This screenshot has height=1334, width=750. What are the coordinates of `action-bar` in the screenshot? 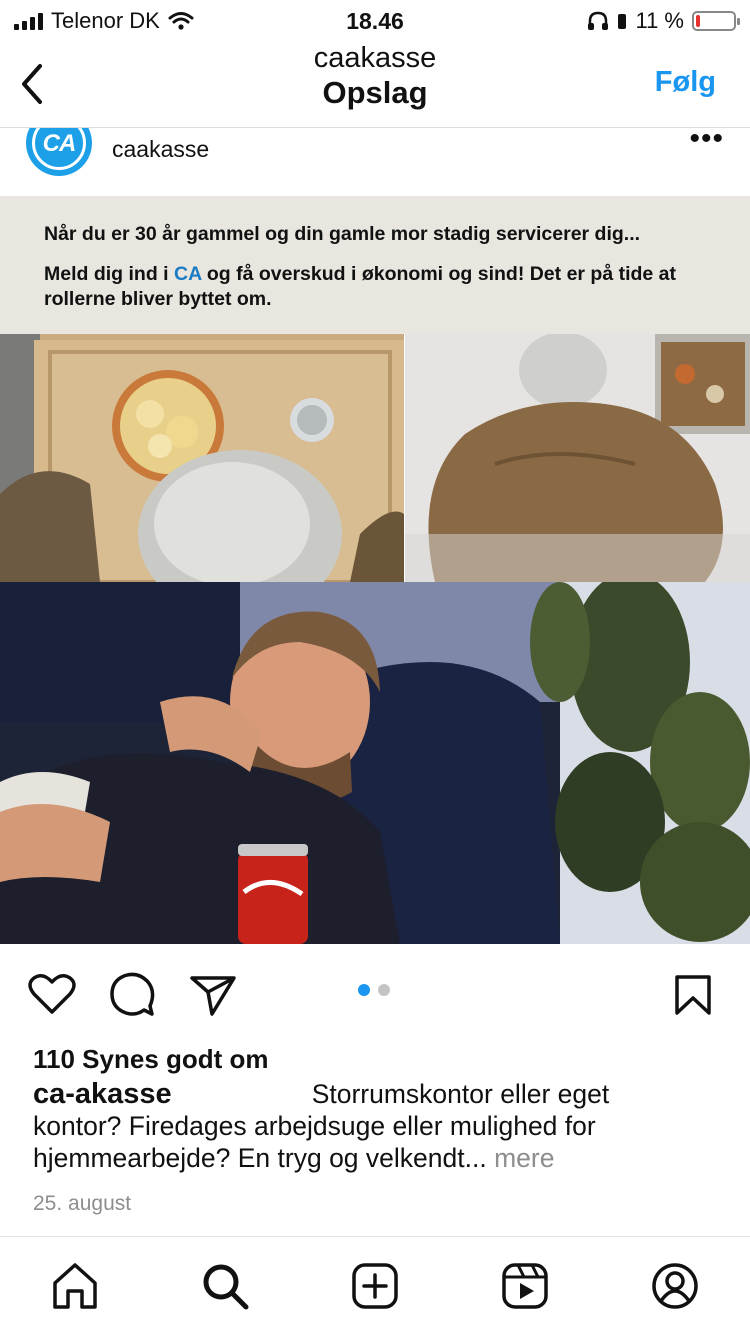 It's located at (375, 992).